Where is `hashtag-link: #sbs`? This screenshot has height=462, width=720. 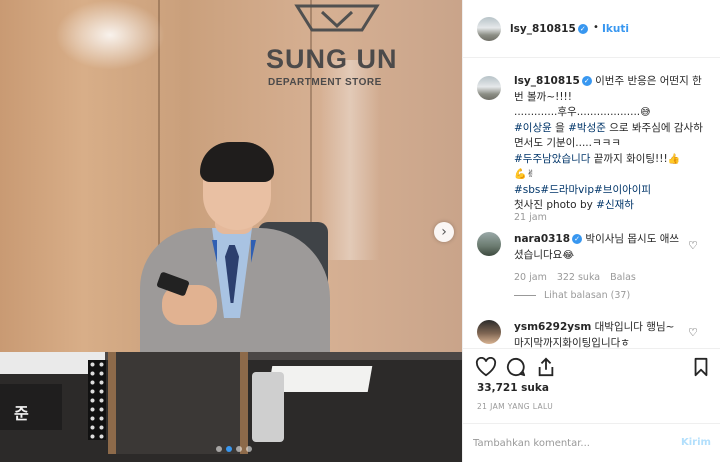 hashtag-link: #sbs is located at coordinates (527, 190).